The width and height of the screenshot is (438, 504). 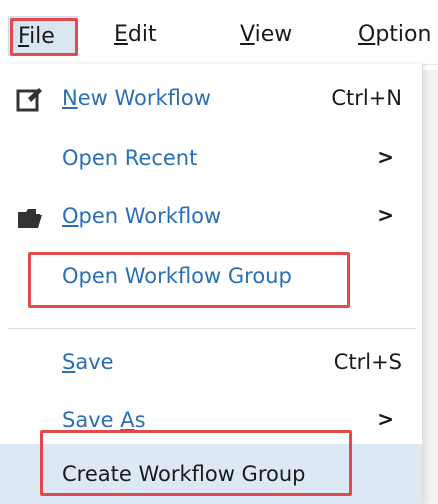 I want to click on menu-options: Option, so click(x=394, y=34).